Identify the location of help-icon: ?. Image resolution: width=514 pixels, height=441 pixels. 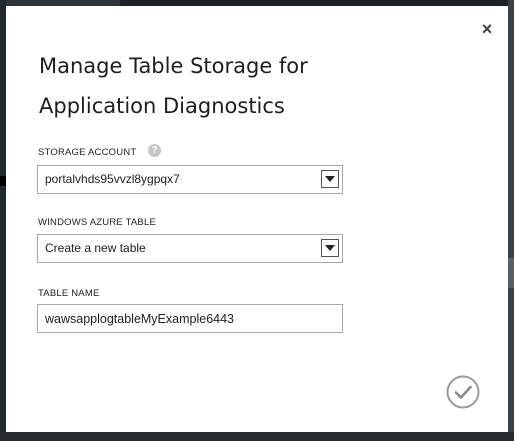
(154, 150).